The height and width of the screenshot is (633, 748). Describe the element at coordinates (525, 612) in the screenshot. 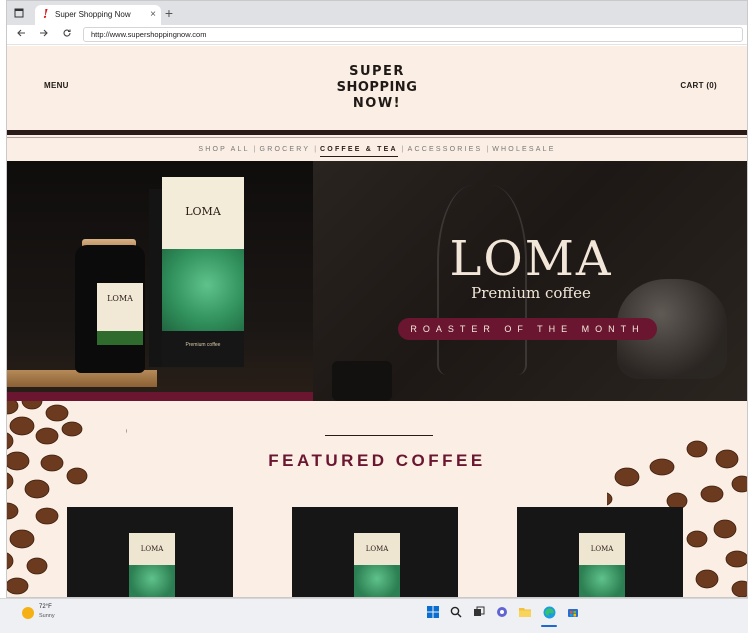

I see `file-explorer-icon` at that location.